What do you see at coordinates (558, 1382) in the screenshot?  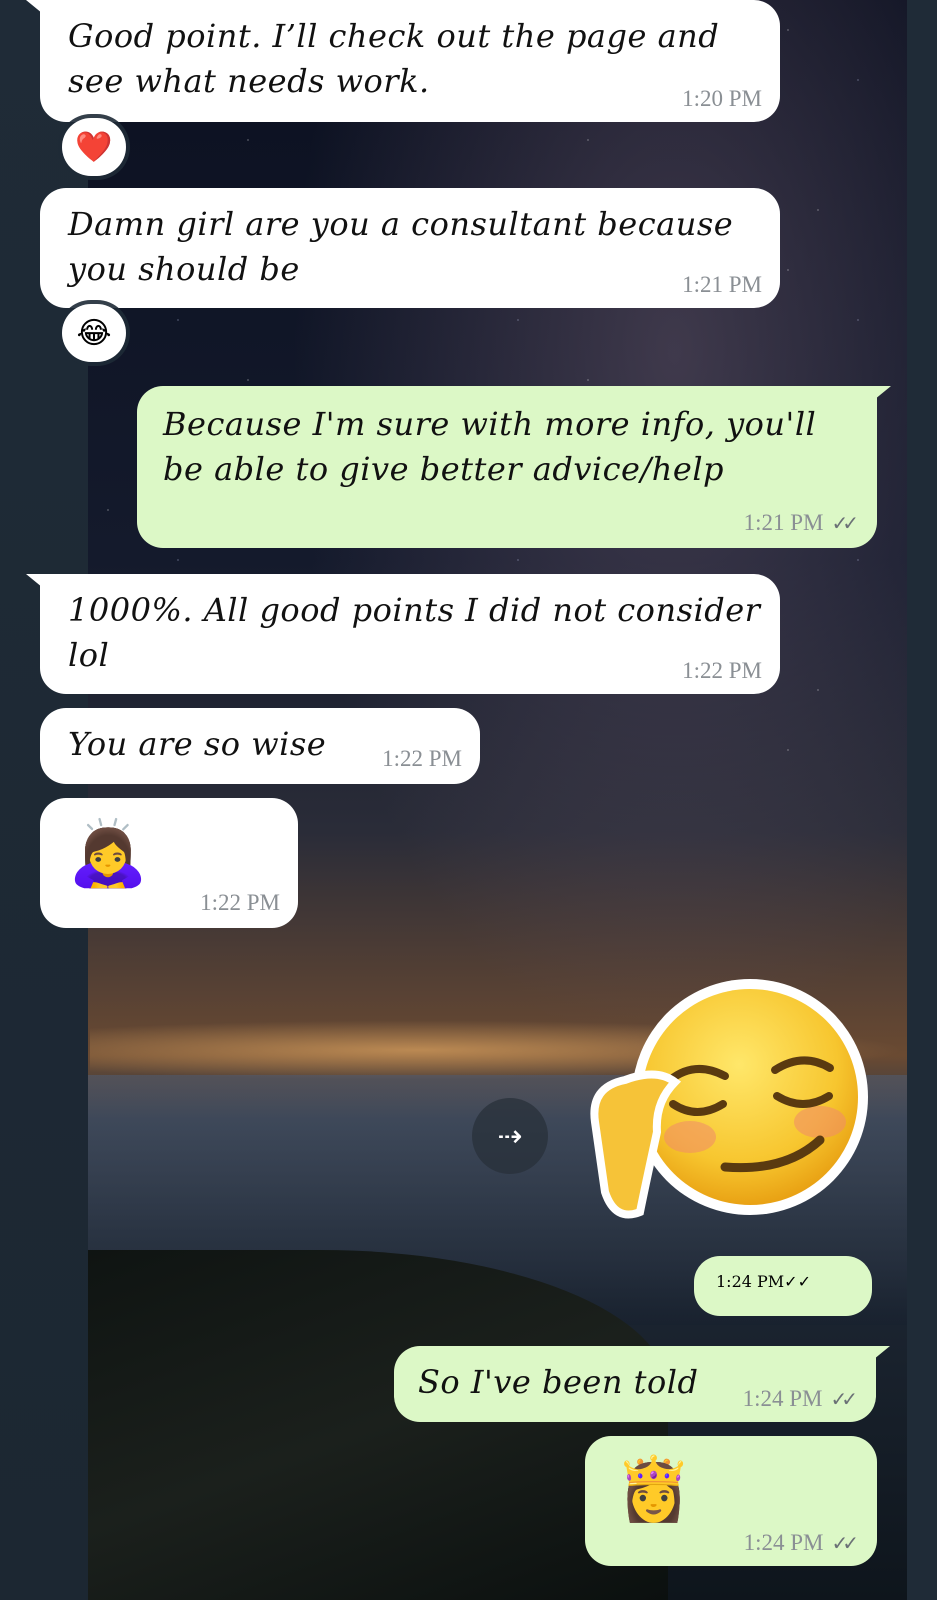 I see `message-text-line: So I've been told` at bounding box center [558, 1382].